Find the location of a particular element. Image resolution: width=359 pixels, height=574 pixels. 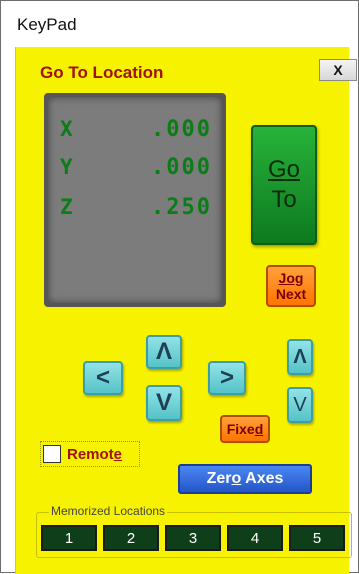

fixed-button: Fixe d is located at coordinates (245, 429).